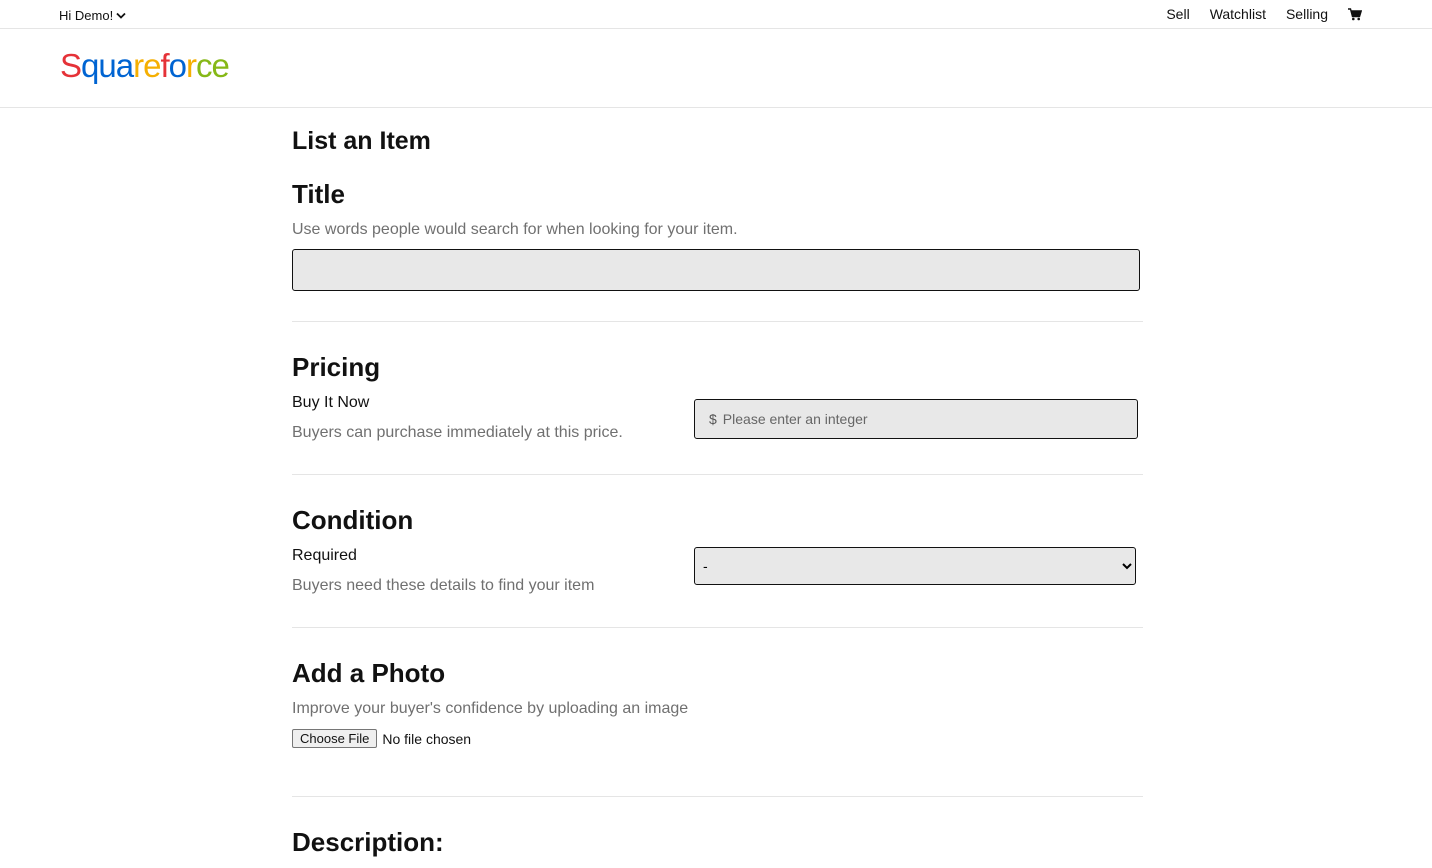 The height and width of the screenshot is (868, 1432). I want to click on greeting-text: Hi Demo!, so click(86, 15).